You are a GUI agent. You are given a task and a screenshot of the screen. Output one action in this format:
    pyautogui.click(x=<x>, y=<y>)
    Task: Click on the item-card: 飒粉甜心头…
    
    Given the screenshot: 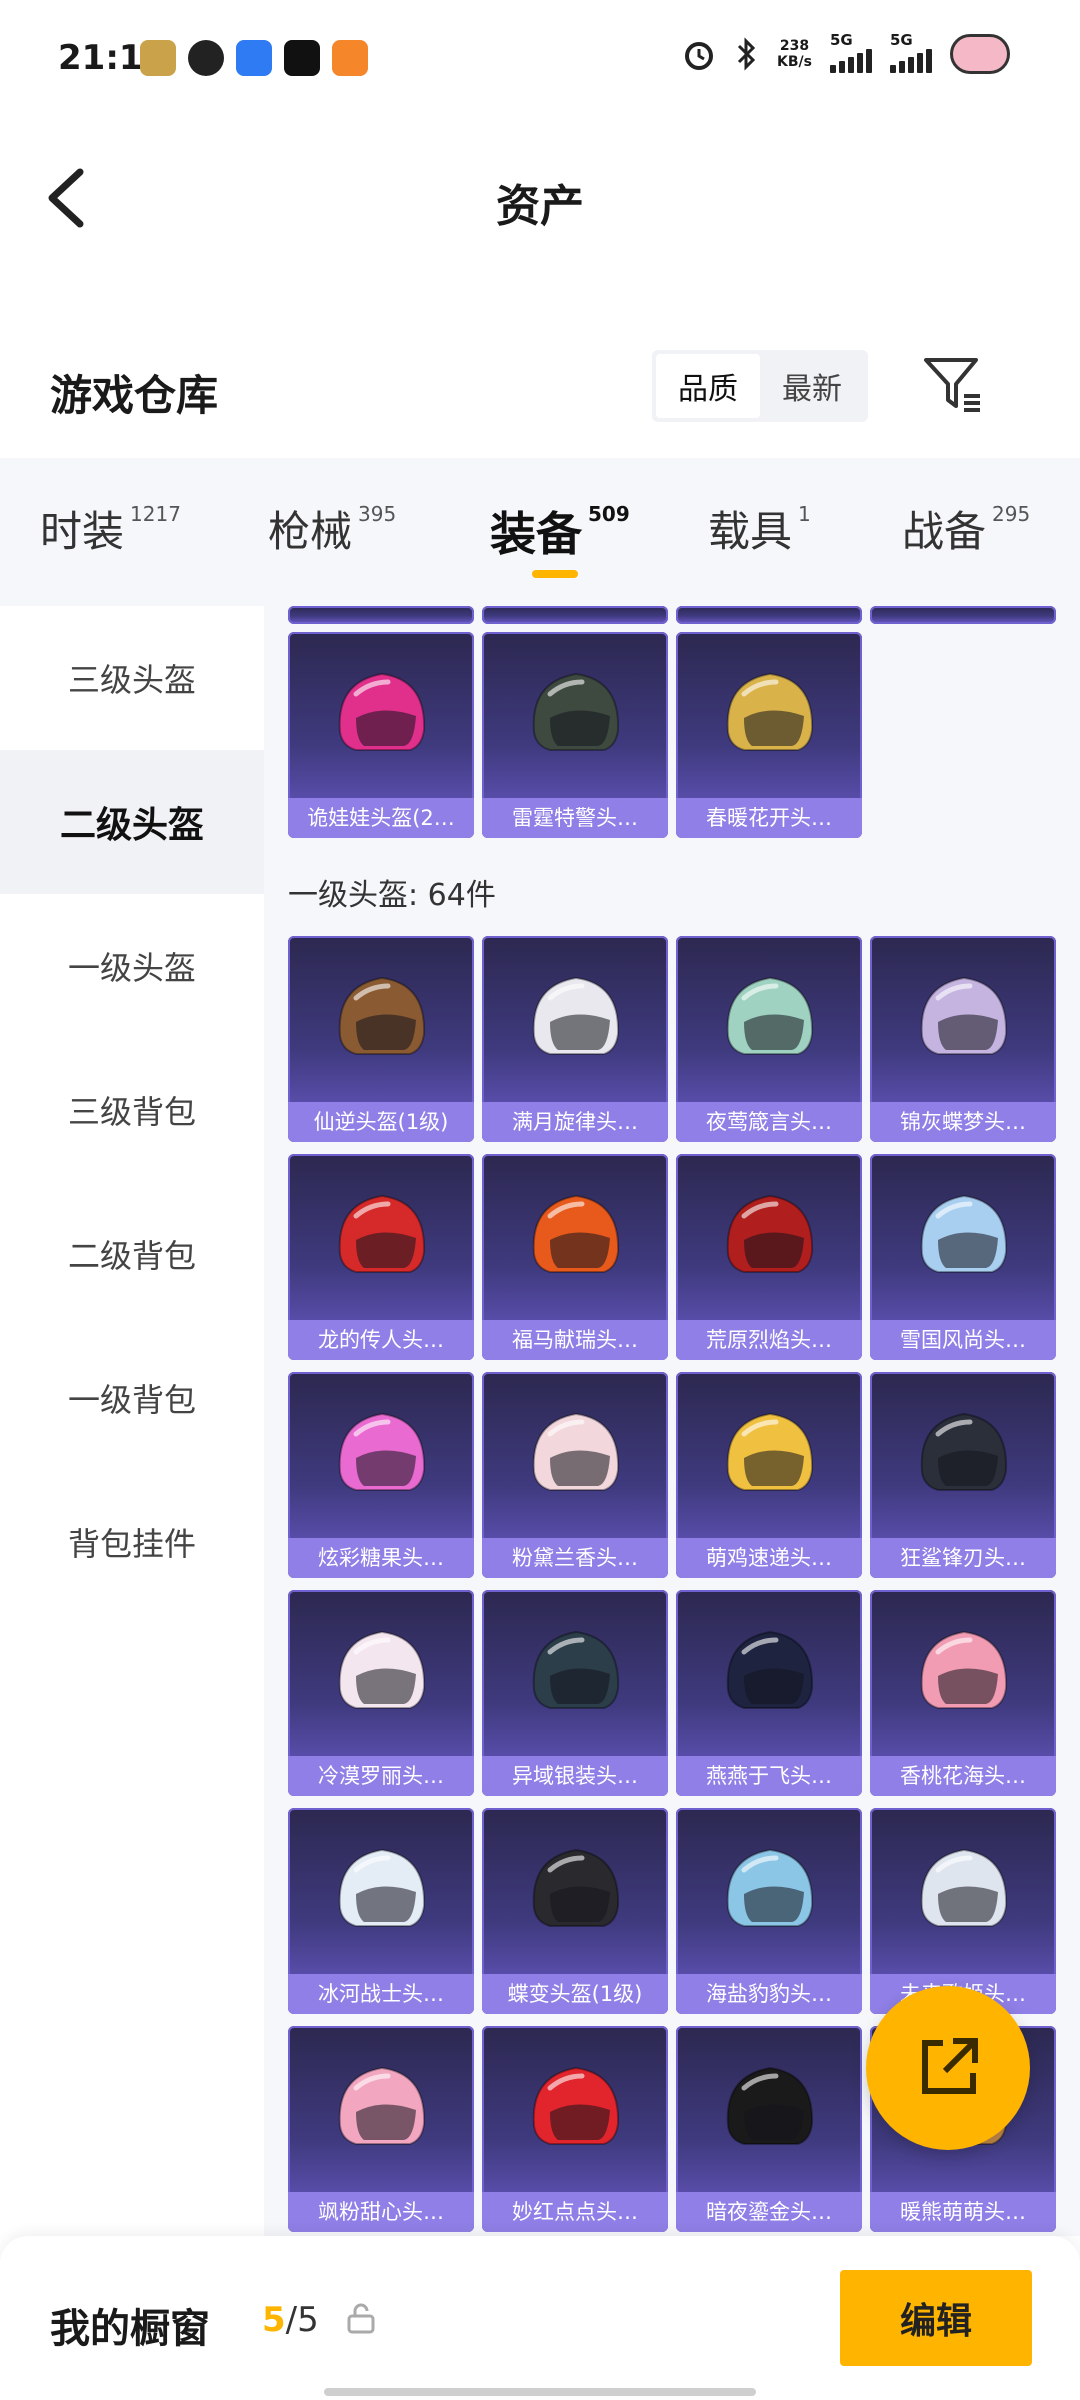 What is the action you would take?
    pyautogui.click(x=381, y=2129)
    